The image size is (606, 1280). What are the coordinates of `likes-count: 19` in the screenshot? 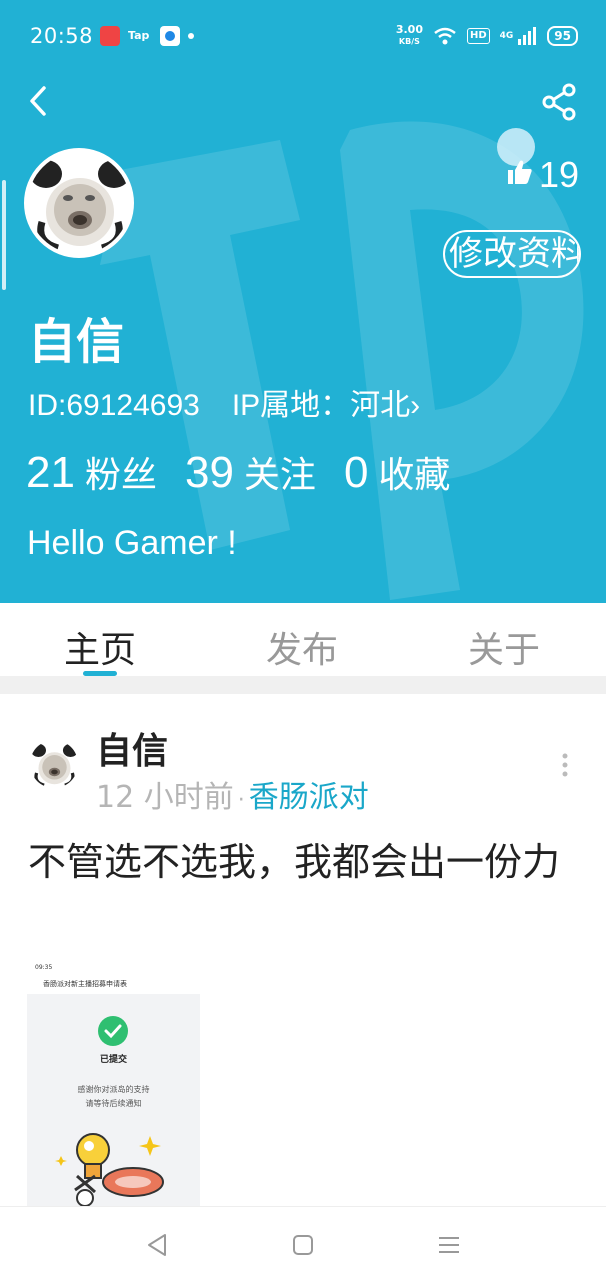 It's located at (559, 174).